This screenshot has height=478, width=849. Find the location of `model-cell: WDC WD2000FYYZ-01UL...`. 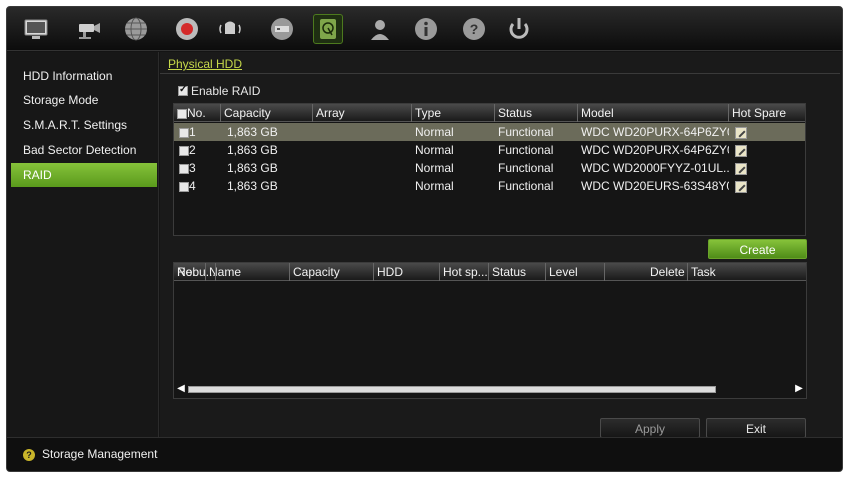

model-cell: WDC WD2000FYYZ-01UL... is located at coordinates (655, 168).